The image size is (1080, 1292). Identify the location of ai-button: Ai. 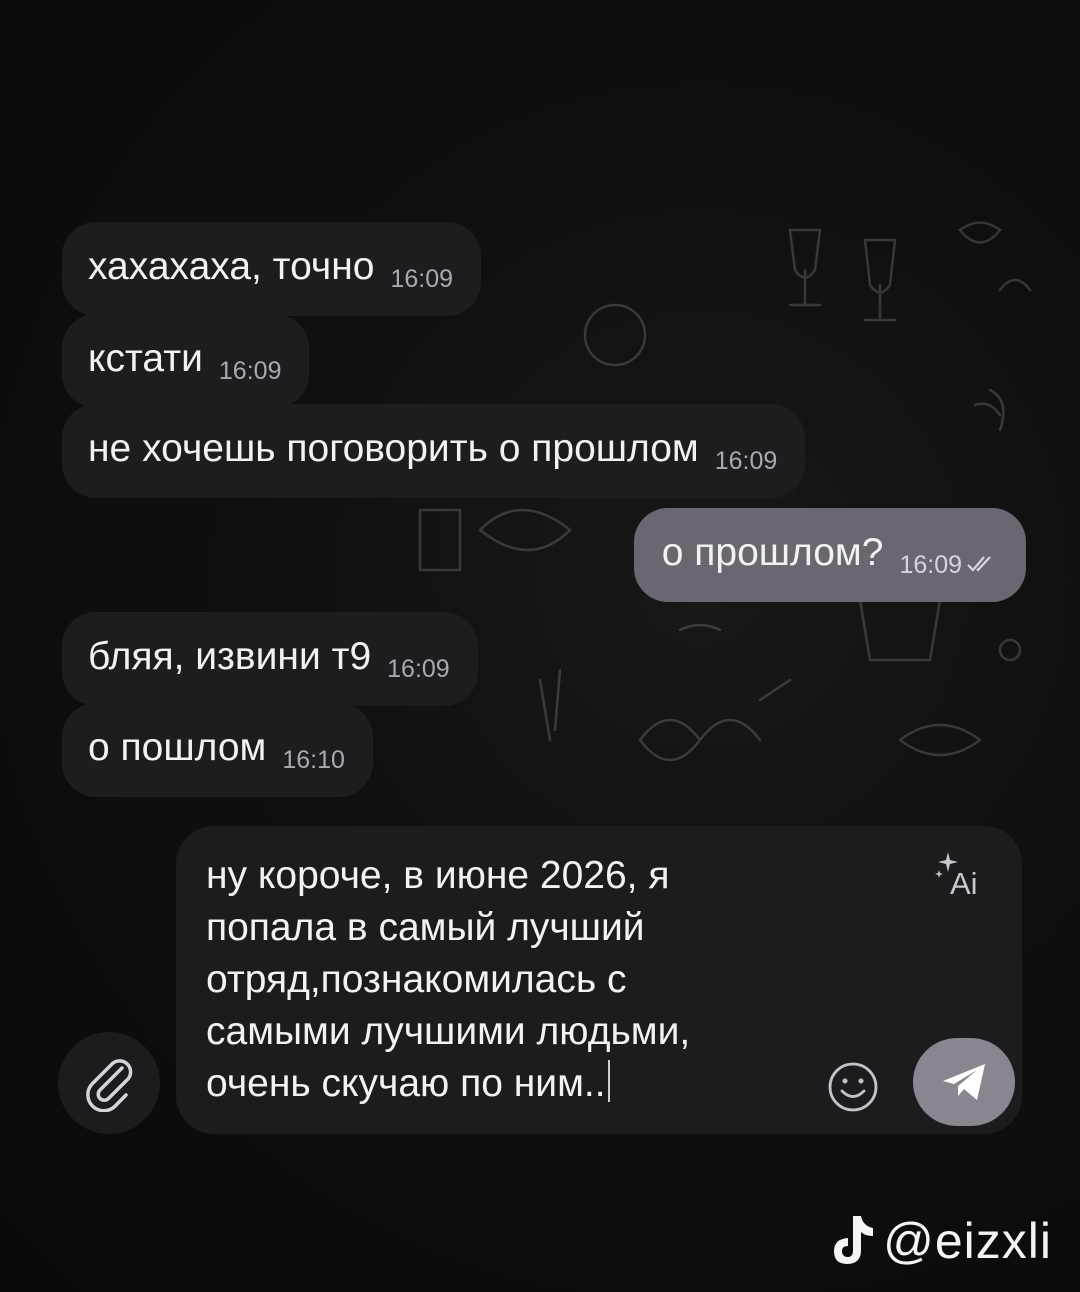
(964, 878).